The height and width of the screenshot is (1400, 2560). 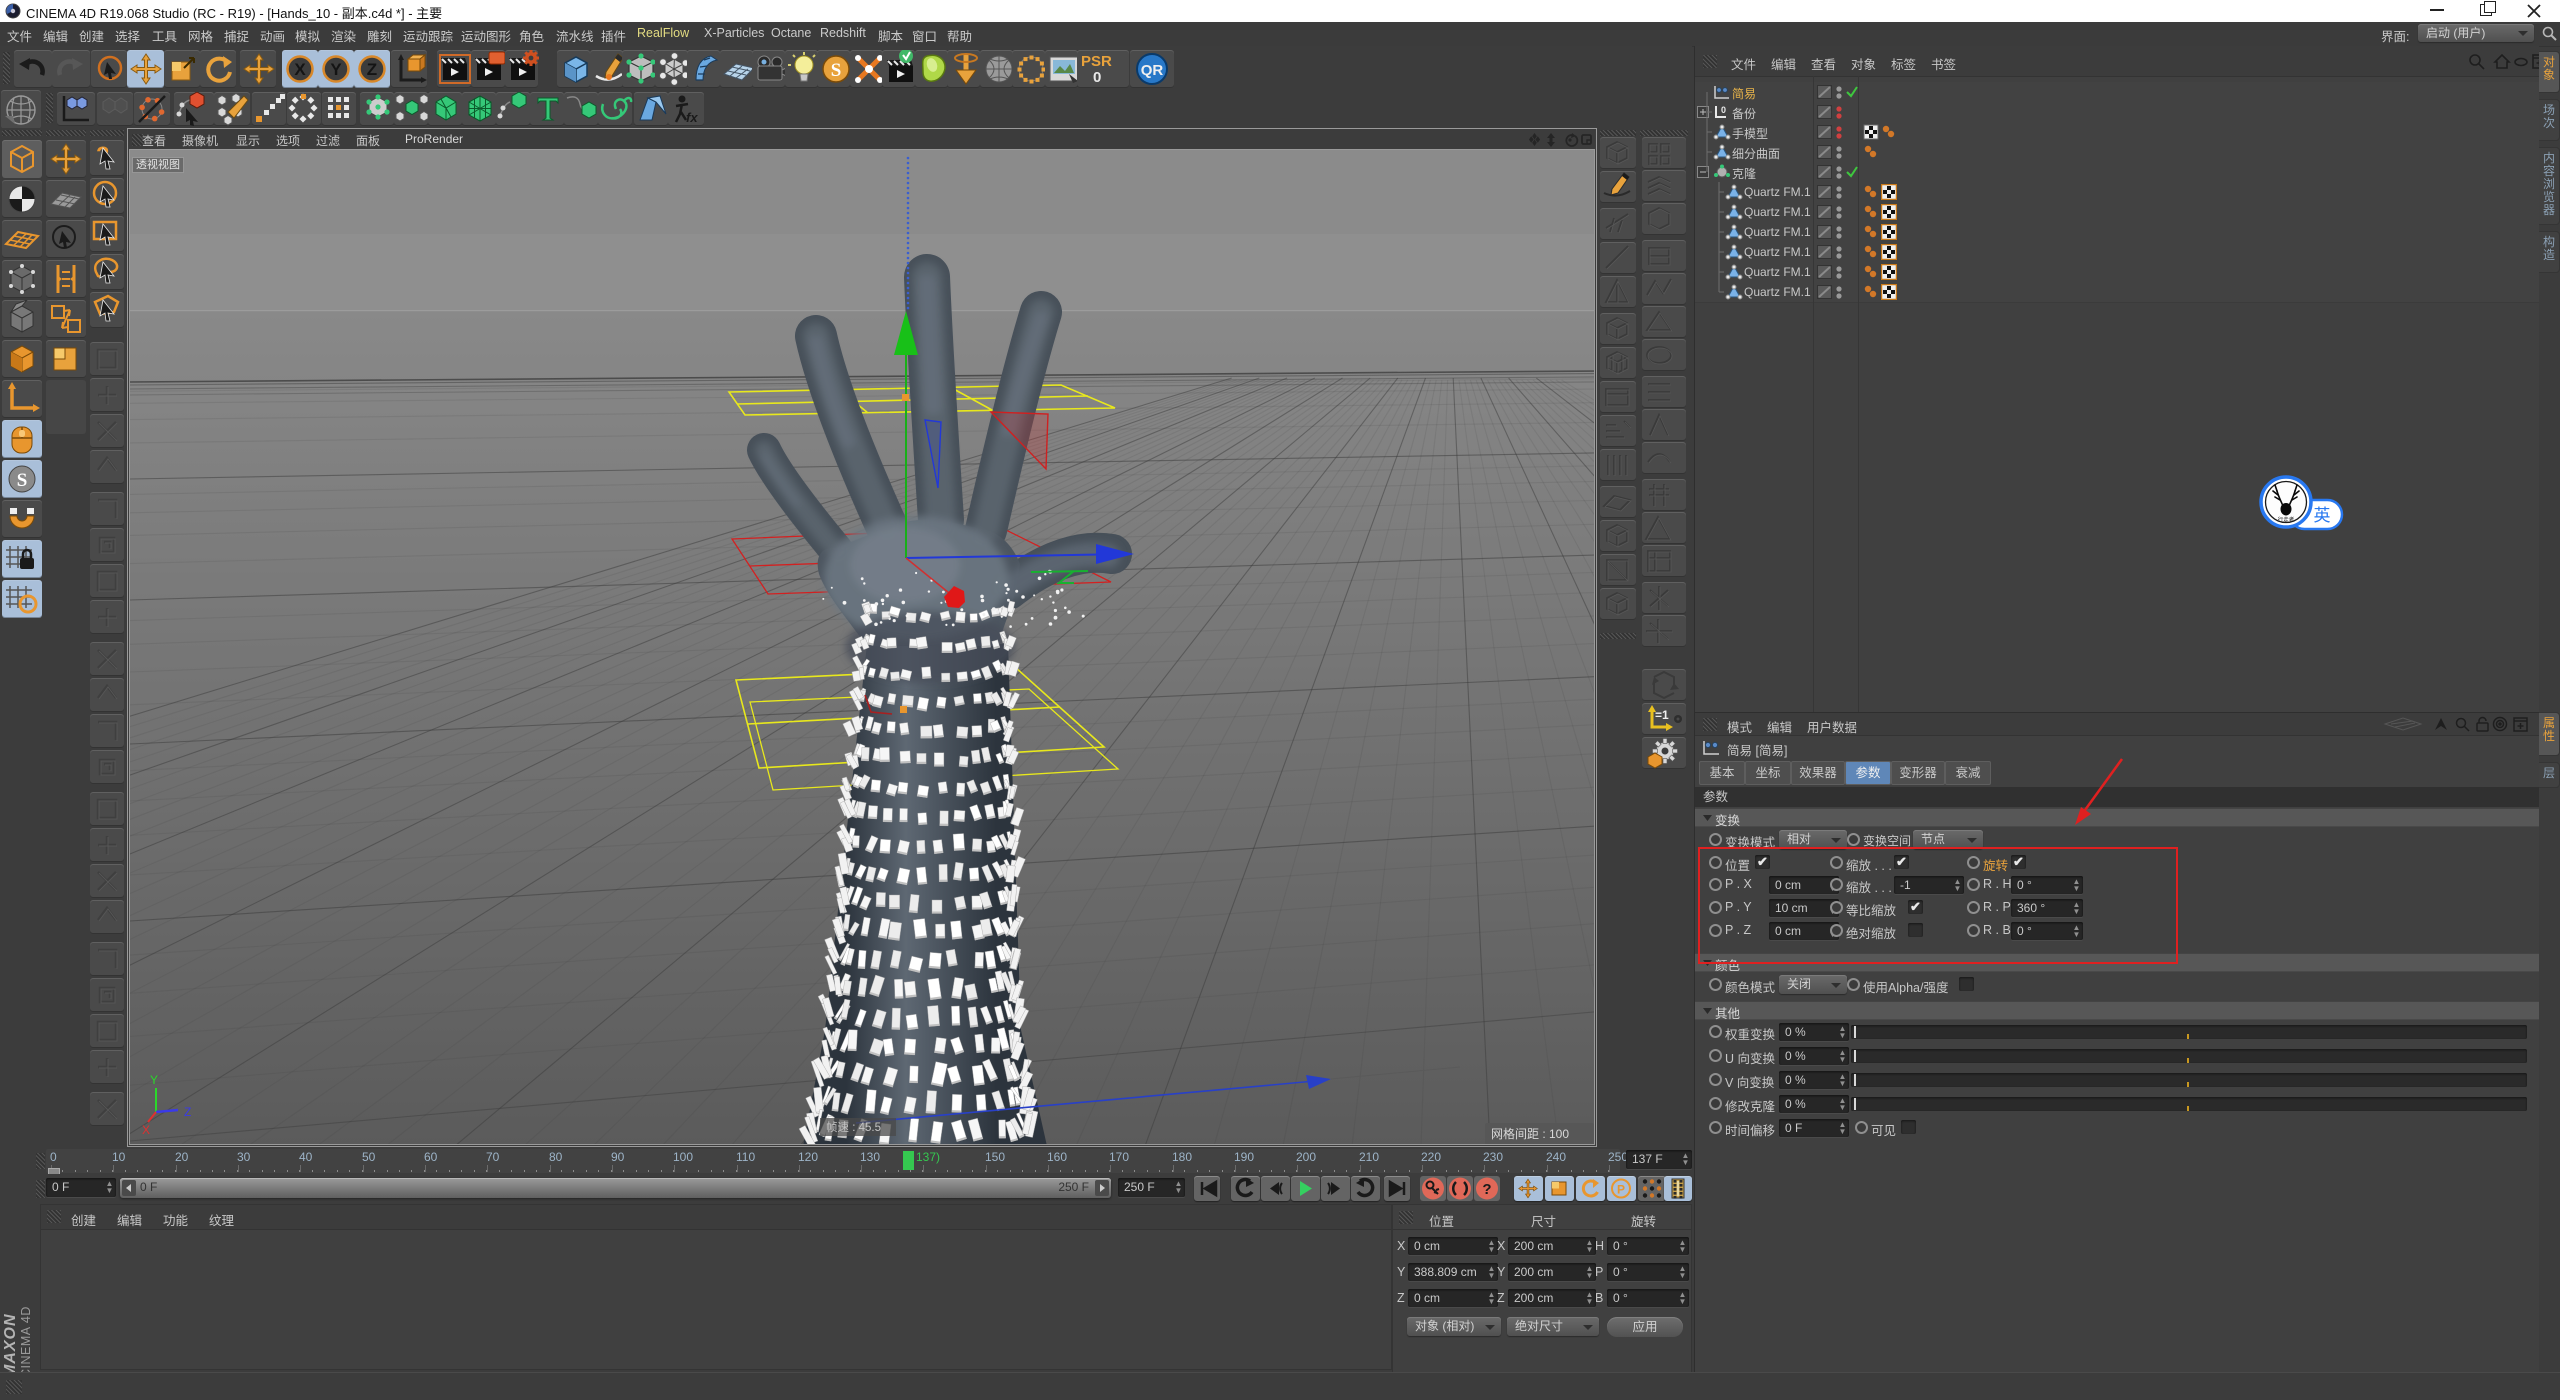 What do you see at coordinates (853, 1127) in the screenshot?
I see `svg-text: 帧速 : 45.5` at bounding box center [853, 1127].